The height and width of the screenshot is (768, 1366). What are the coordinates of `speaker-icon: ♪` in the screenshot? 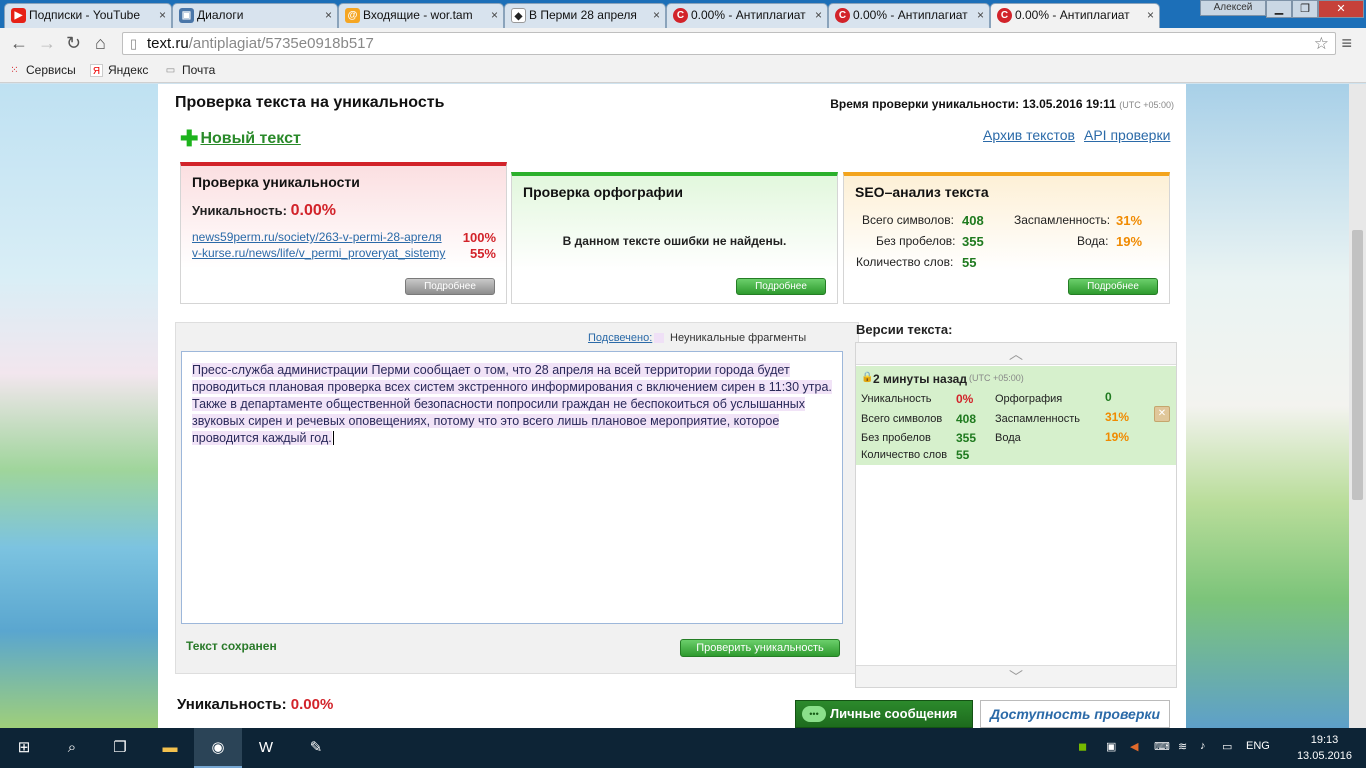 It's located at (1203, 746).